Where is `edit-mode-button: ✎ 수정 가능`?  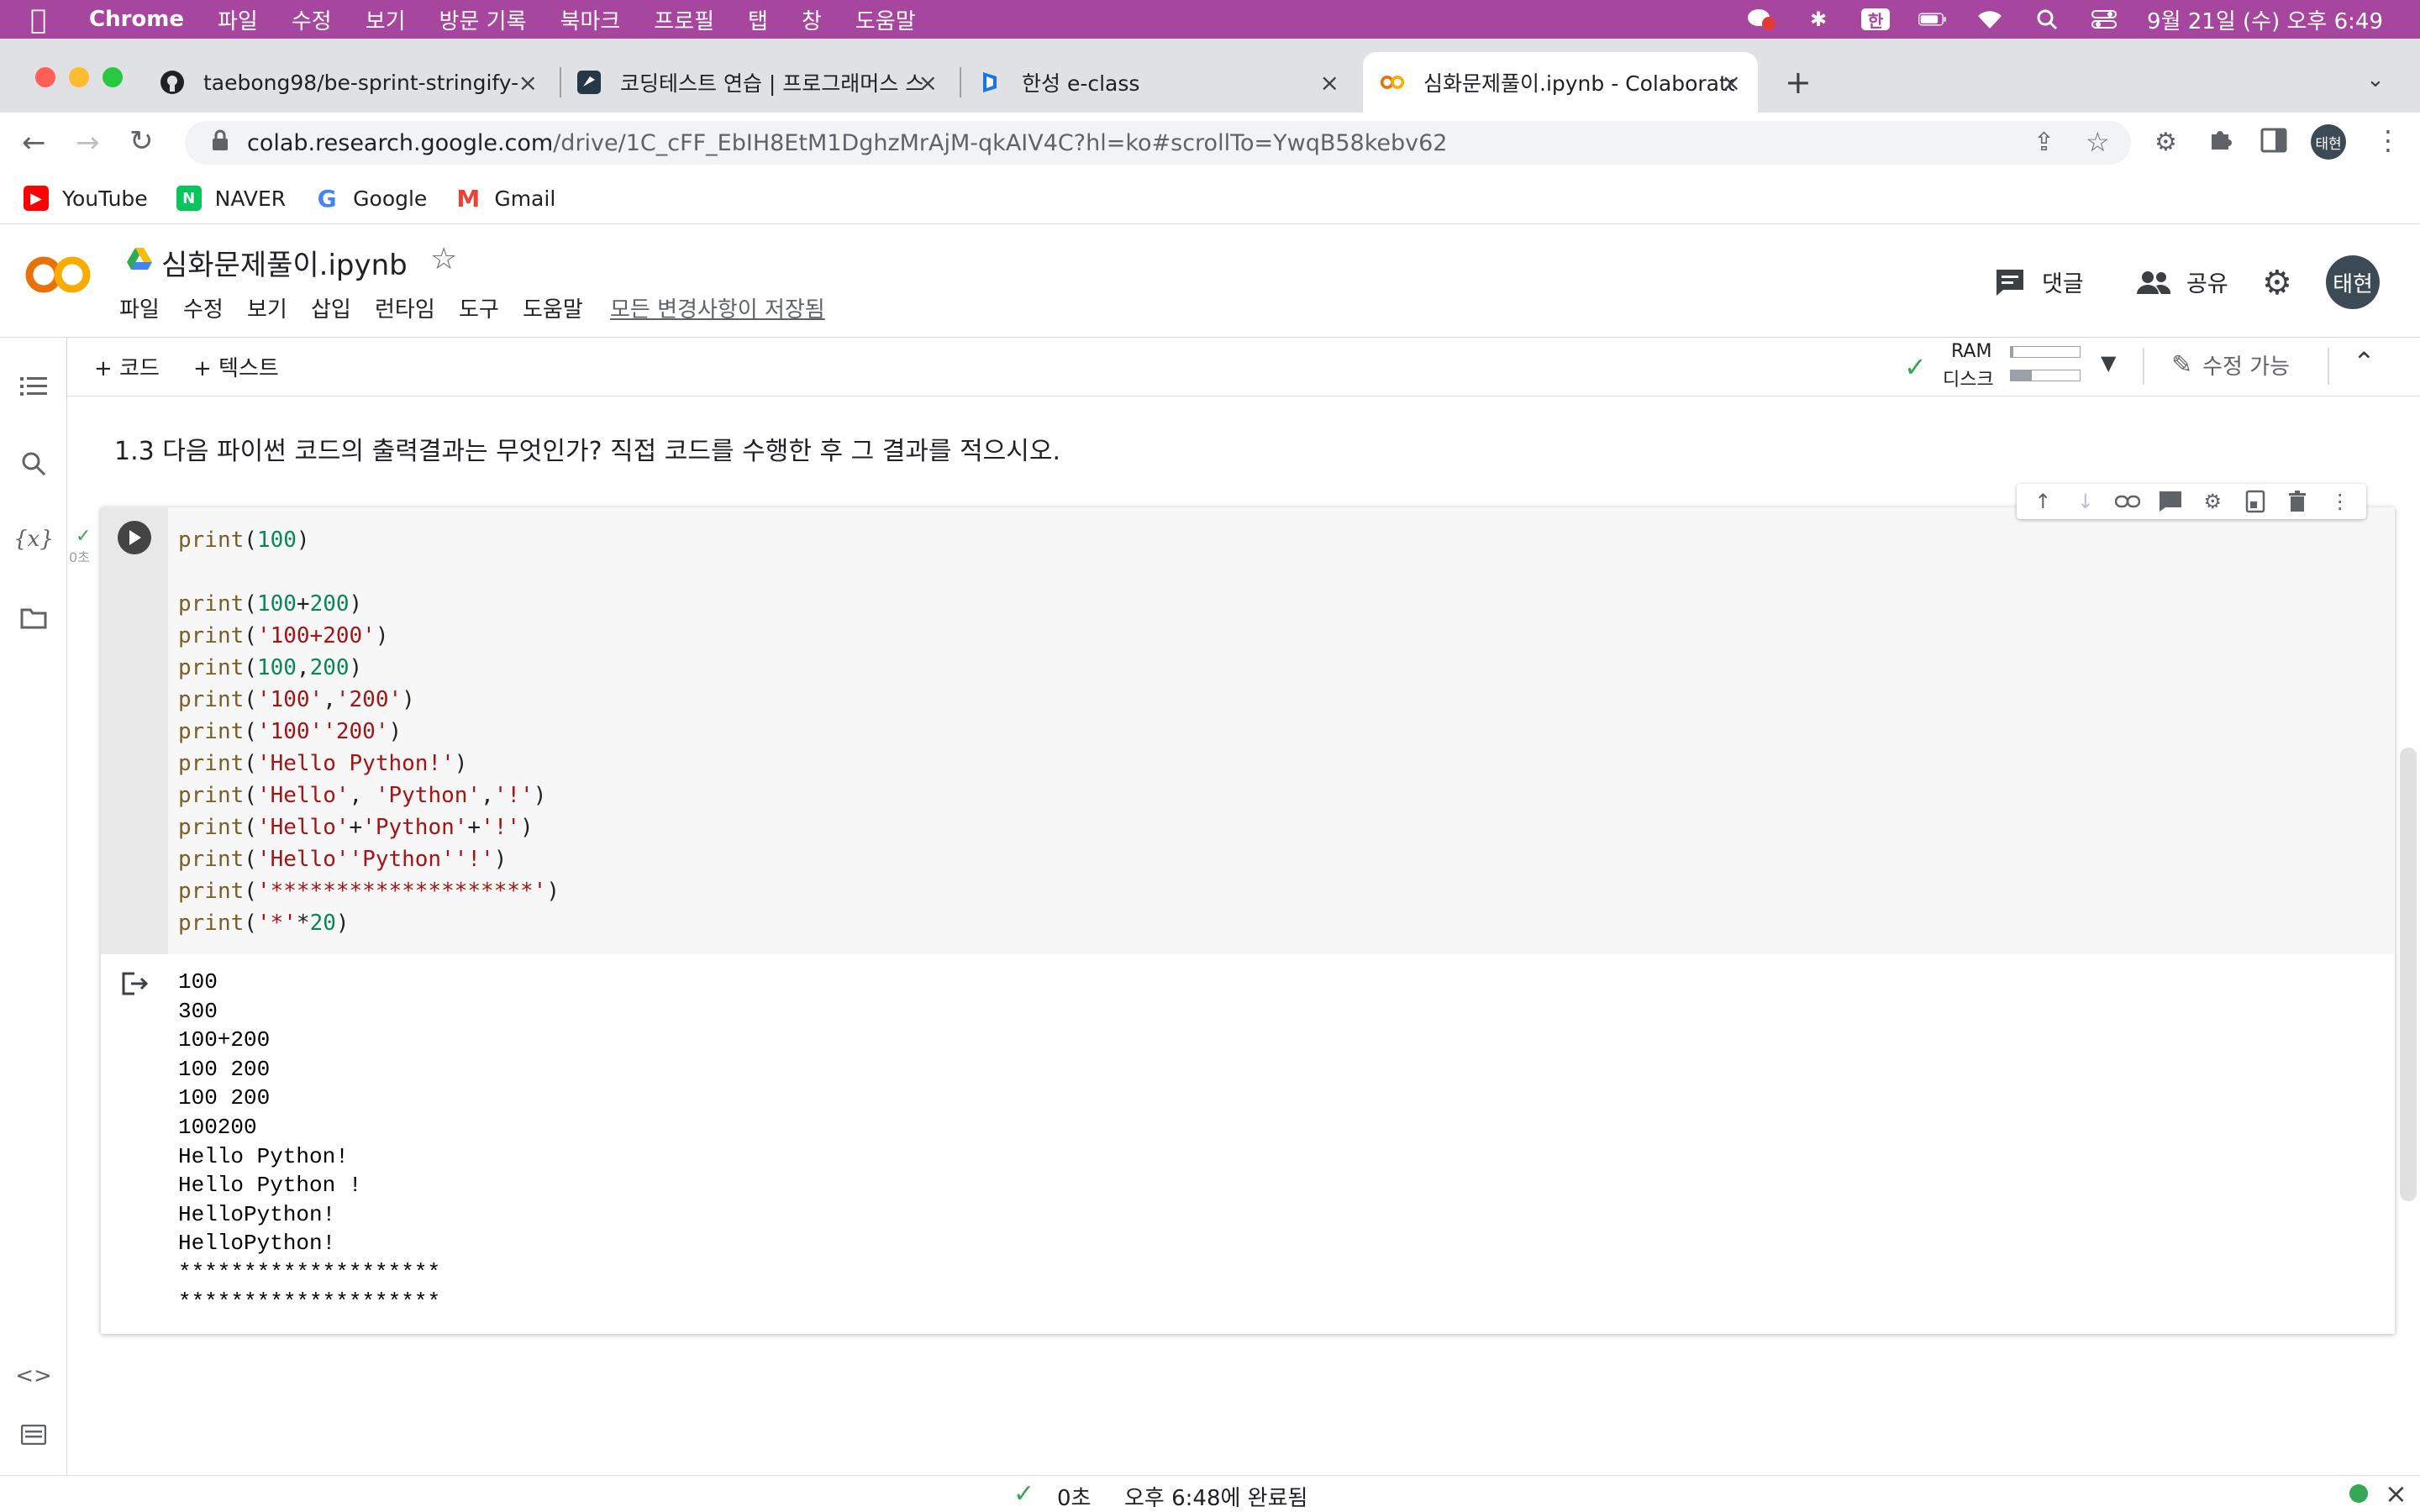 edit-mode-button: ✎ 수정 가능 is located at coordinates (2230, 365).